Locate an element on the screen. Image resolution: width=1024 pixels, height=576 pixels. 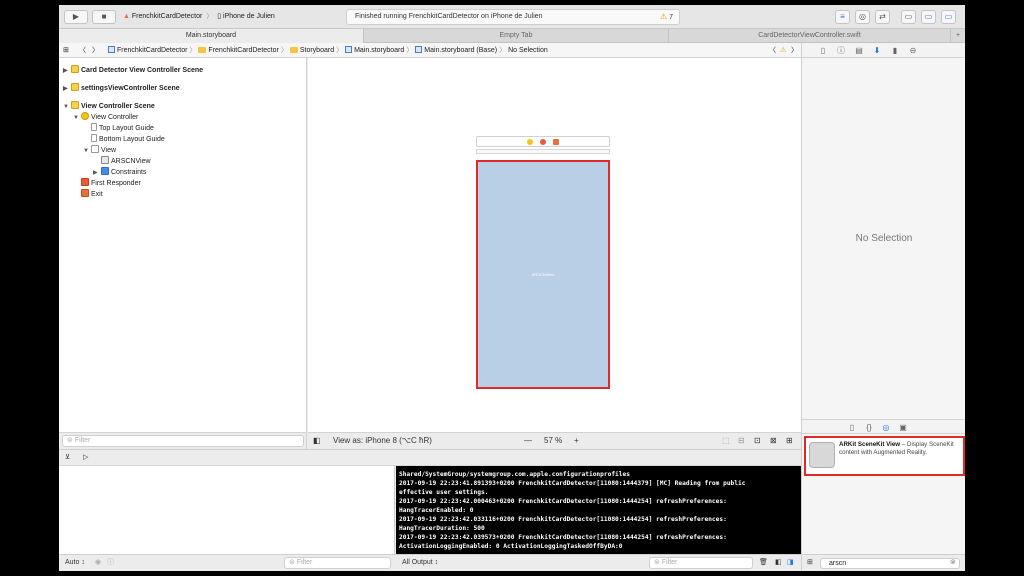
lines-icon: ≡ is located at coordinates (842, 16).